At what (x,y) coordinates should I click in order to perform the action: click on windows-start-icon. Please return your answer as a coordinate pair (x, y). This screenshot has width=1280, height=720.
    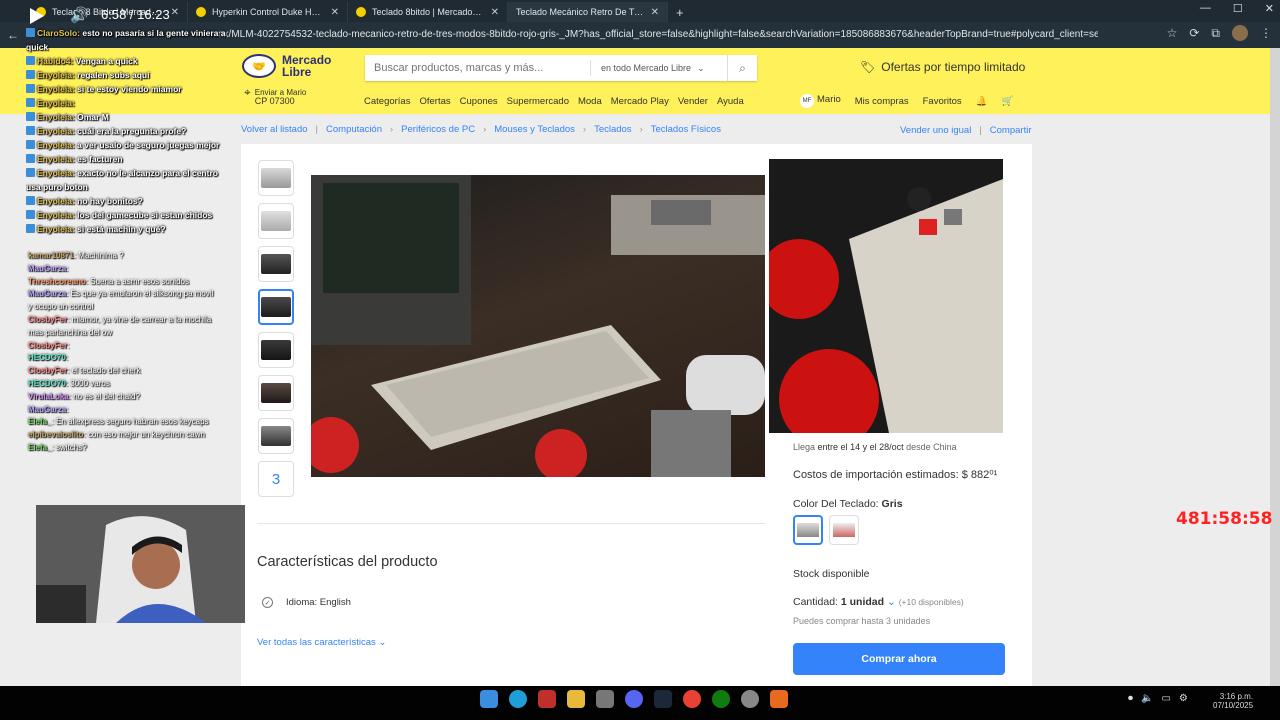
    Looking at the image, I should click on (489, 699).